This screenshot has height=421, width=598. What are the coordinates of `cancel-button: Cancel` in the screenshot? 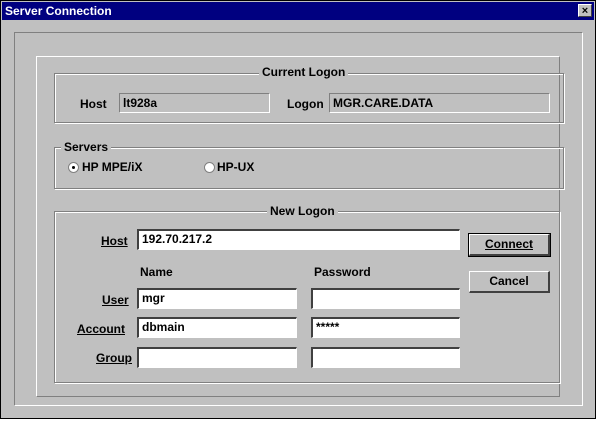 It's located at (509, 282).